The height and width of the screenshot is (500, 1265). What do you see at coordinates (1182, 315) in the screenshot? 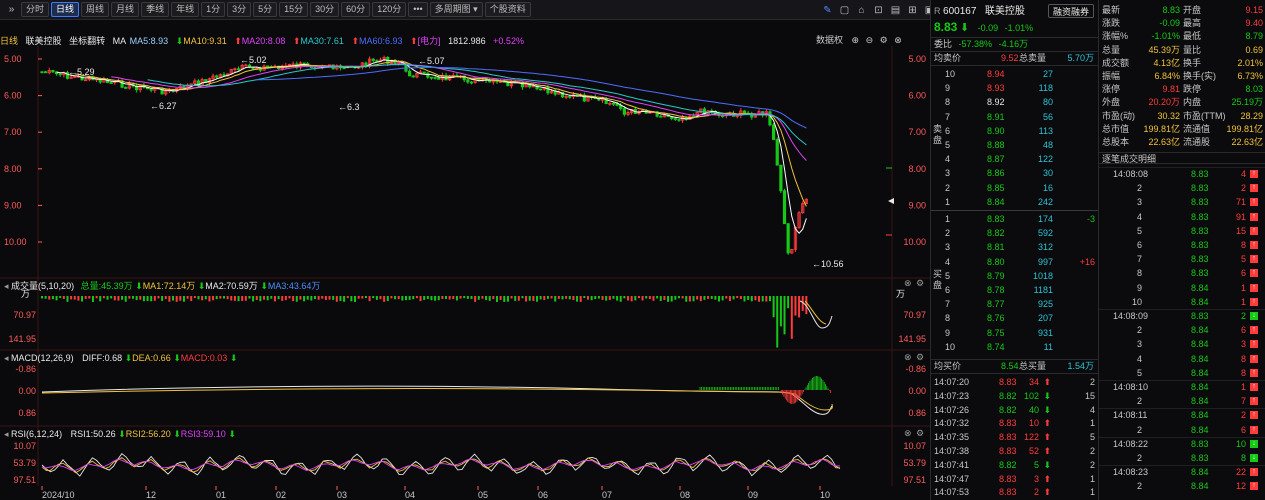
I see `detail-row: 14:08:09 8.83 2 ↓` at bounding box center [1182, 315].